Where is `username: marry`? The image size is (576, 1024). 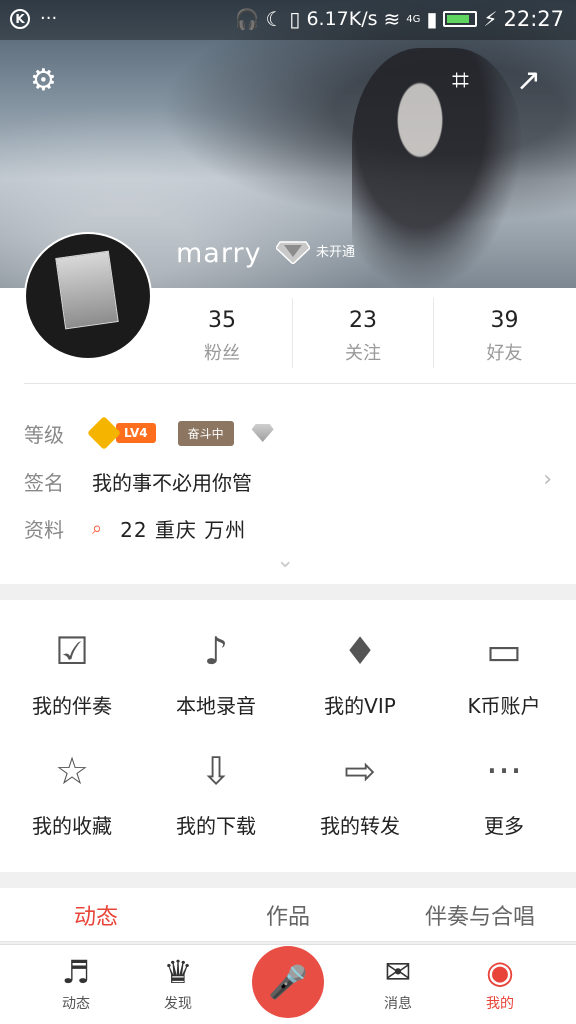 username: marry is located at coordinates (219, 253).